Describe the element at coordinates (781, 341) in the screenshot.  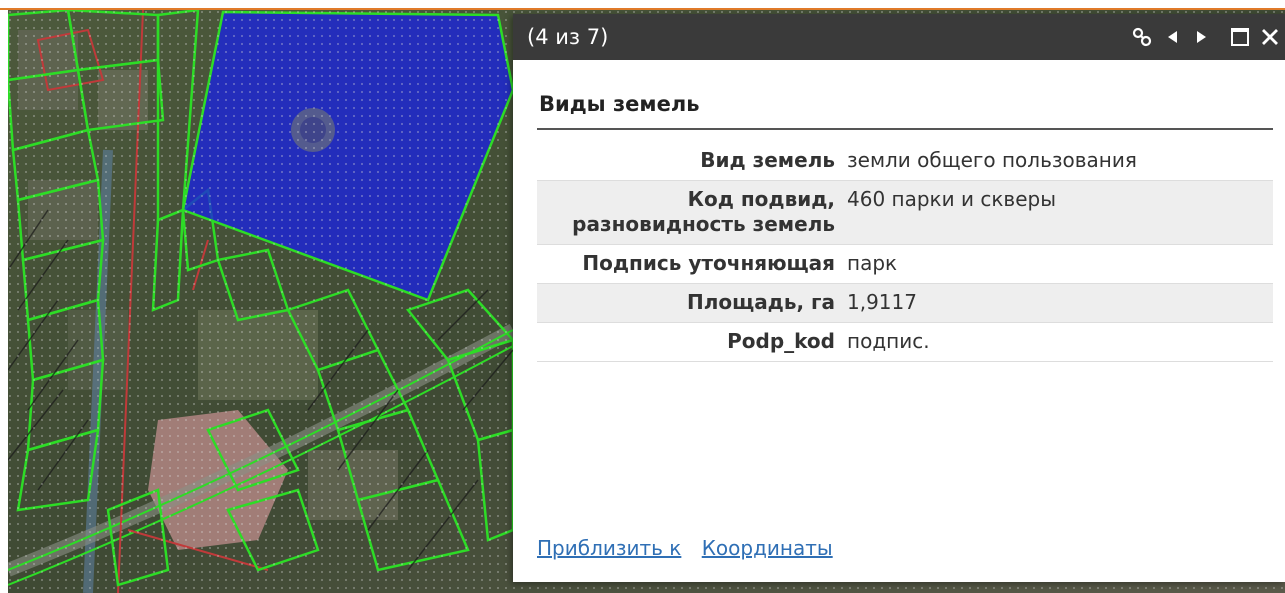
I see `attribute-key: Podp_kod` at that location.